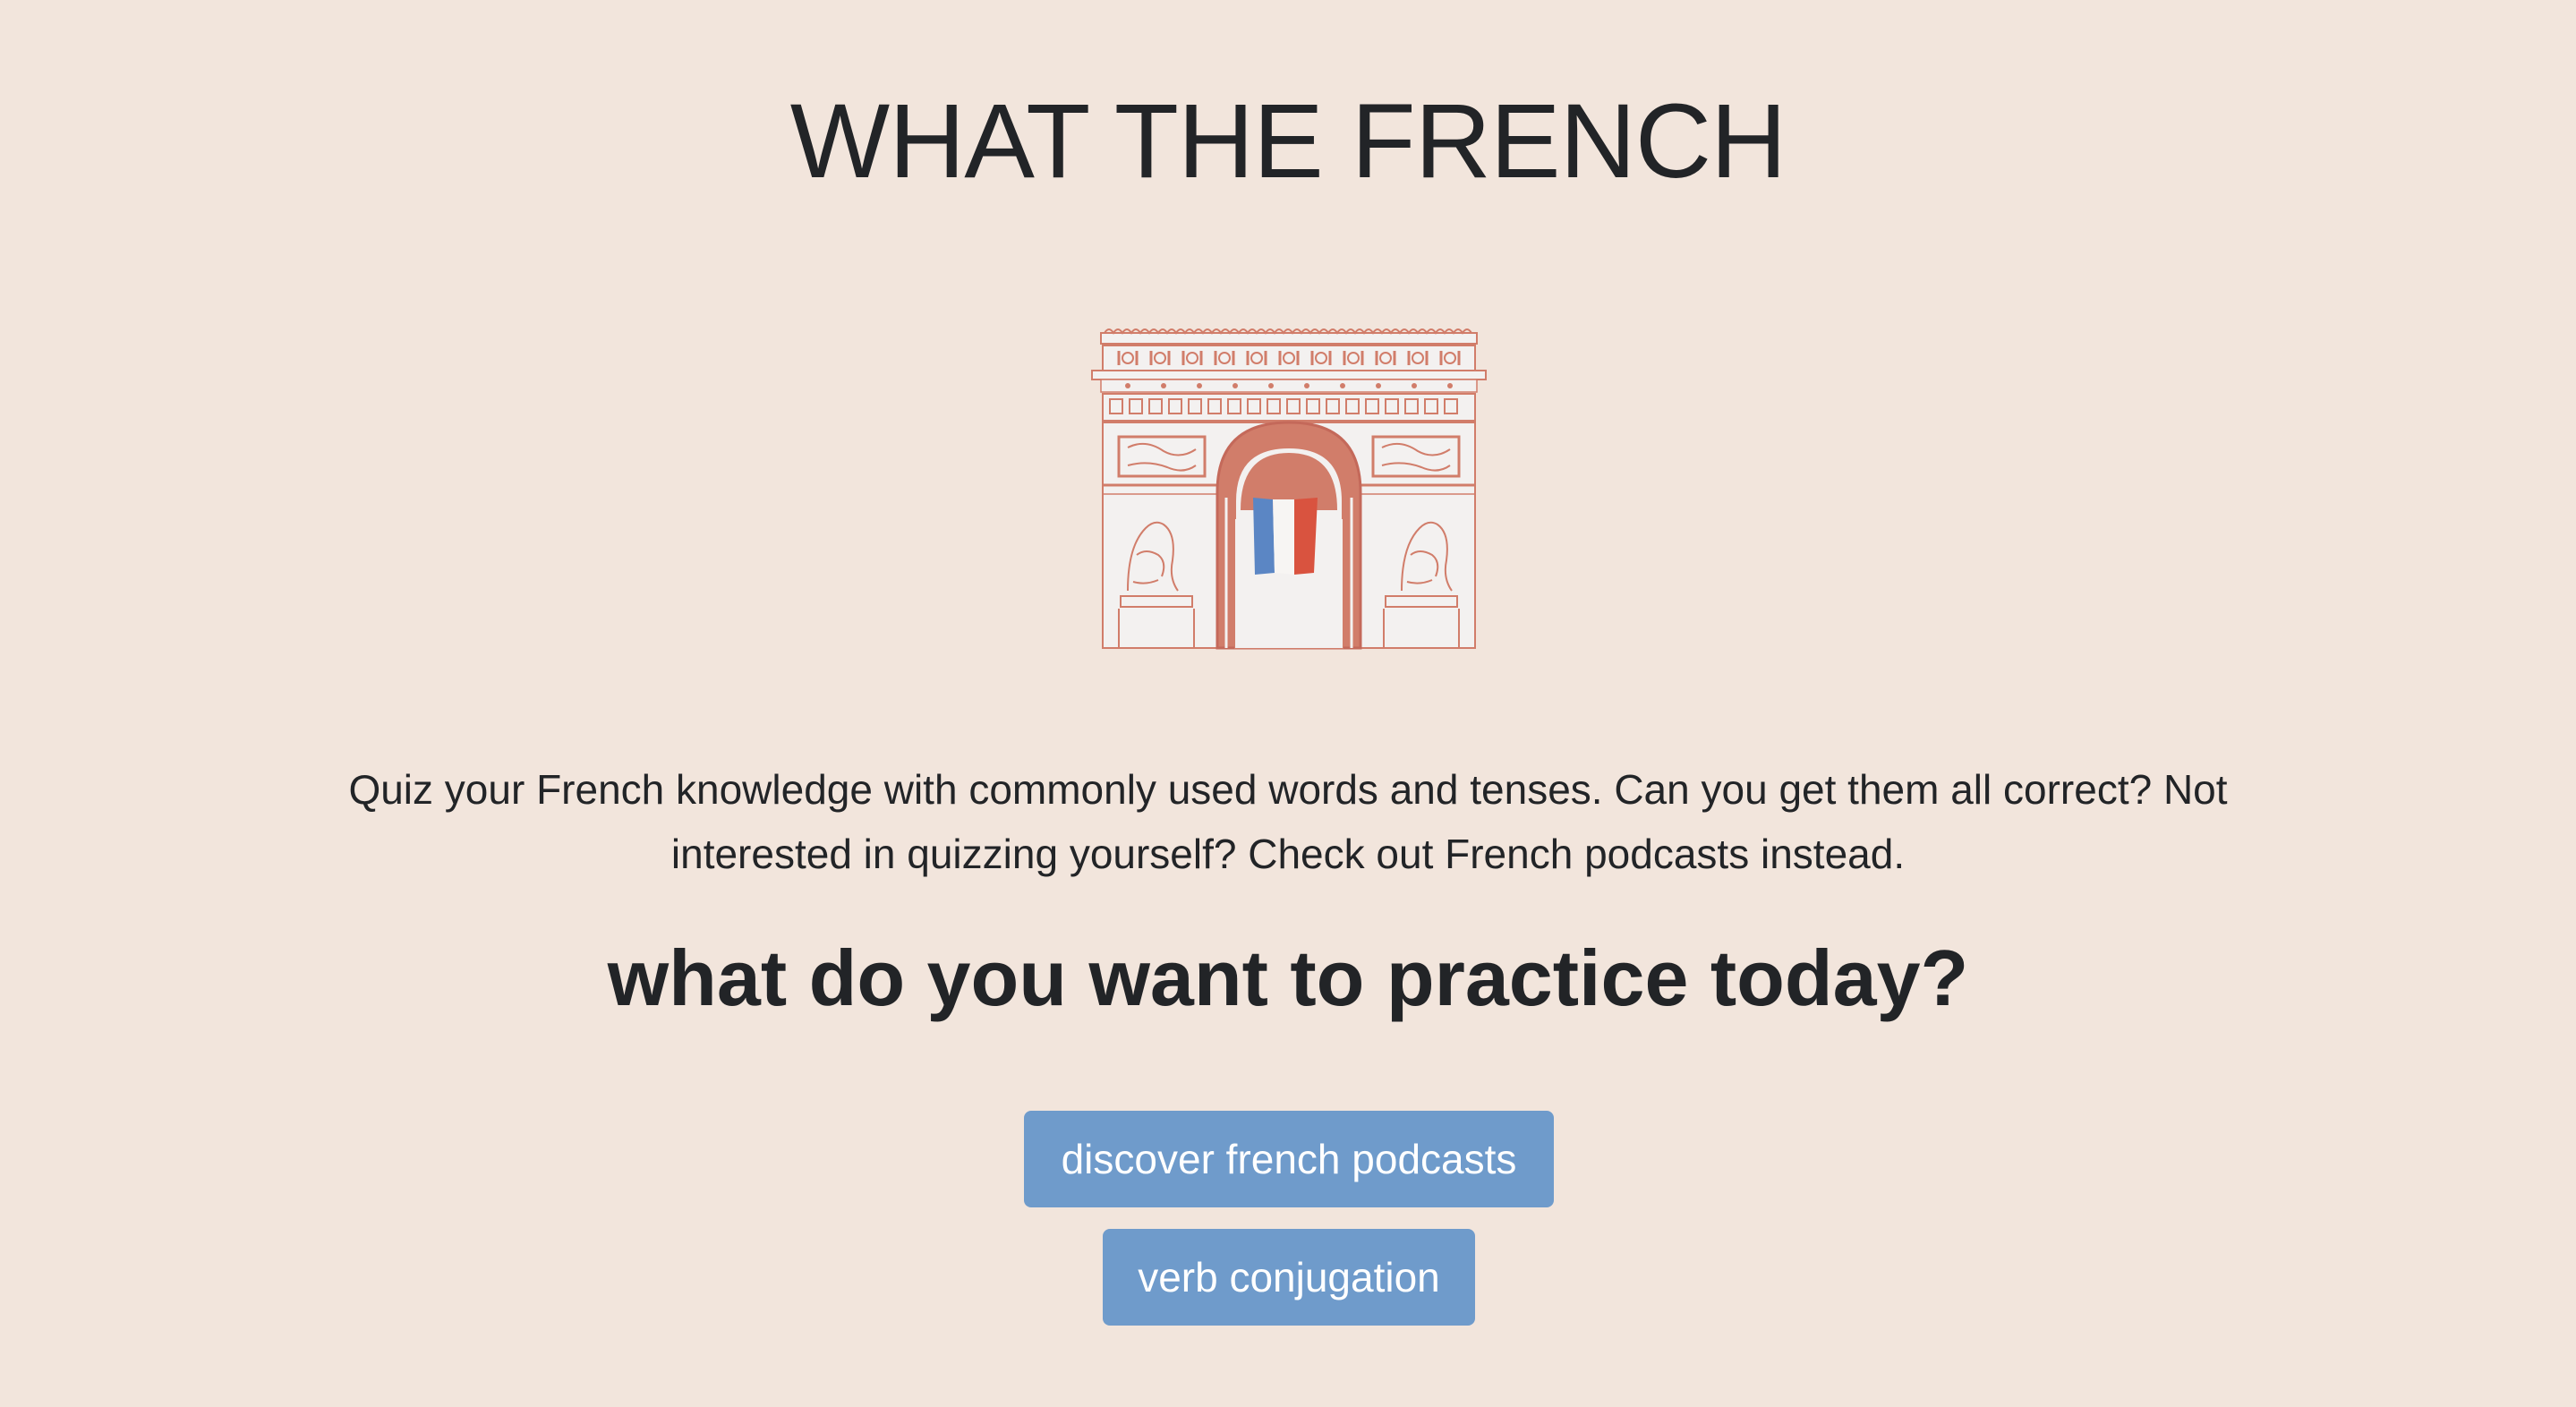  I want to click on page-title: WHAT THE FRENCH, so click(1288, 141).